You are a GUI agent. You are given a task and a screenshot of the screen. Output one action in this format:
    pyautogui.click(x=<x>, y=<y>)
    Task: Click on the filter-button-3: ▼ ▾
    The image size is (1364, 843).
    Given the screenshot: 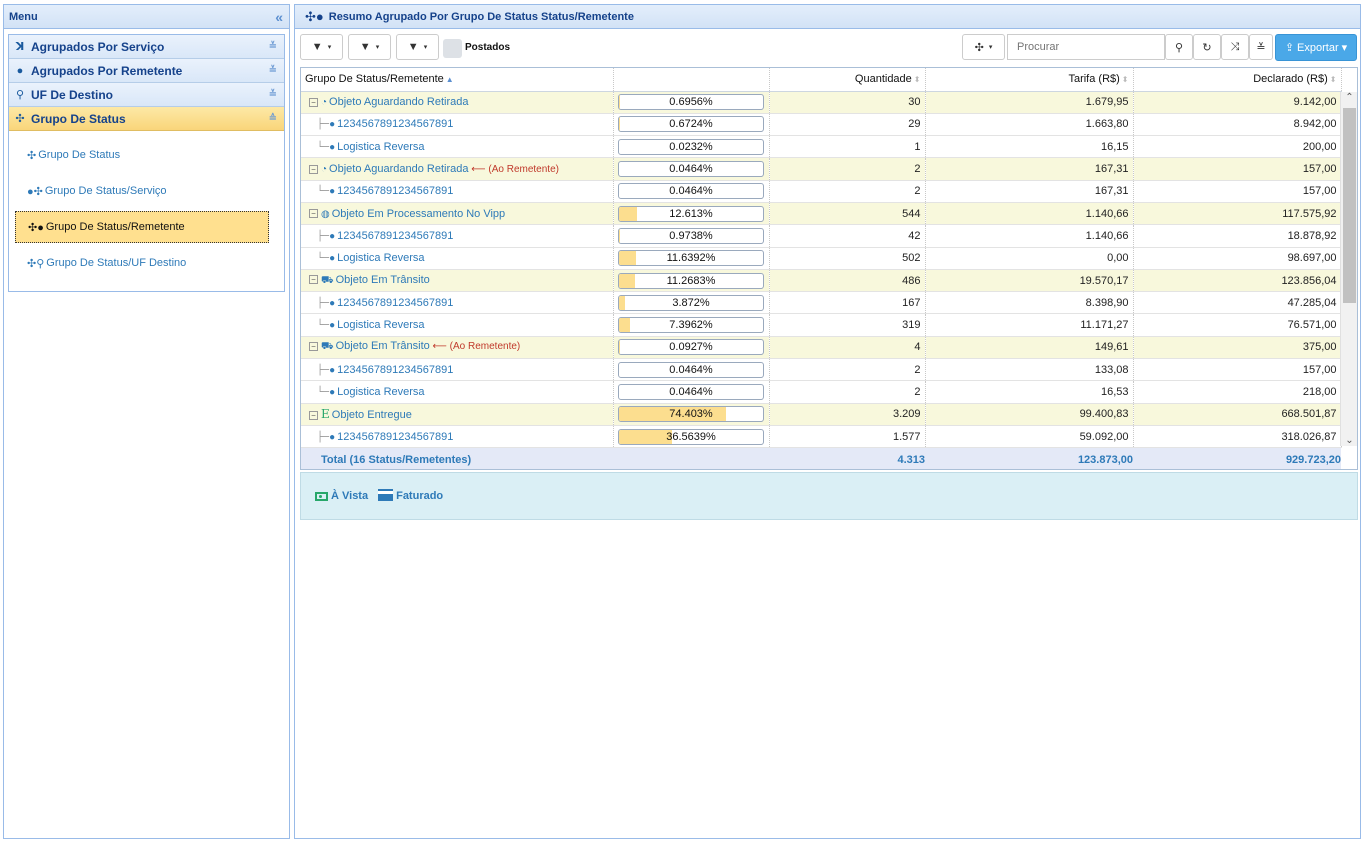 What is the action you would take?
    pyautogui.click(x=417, y=47)
    